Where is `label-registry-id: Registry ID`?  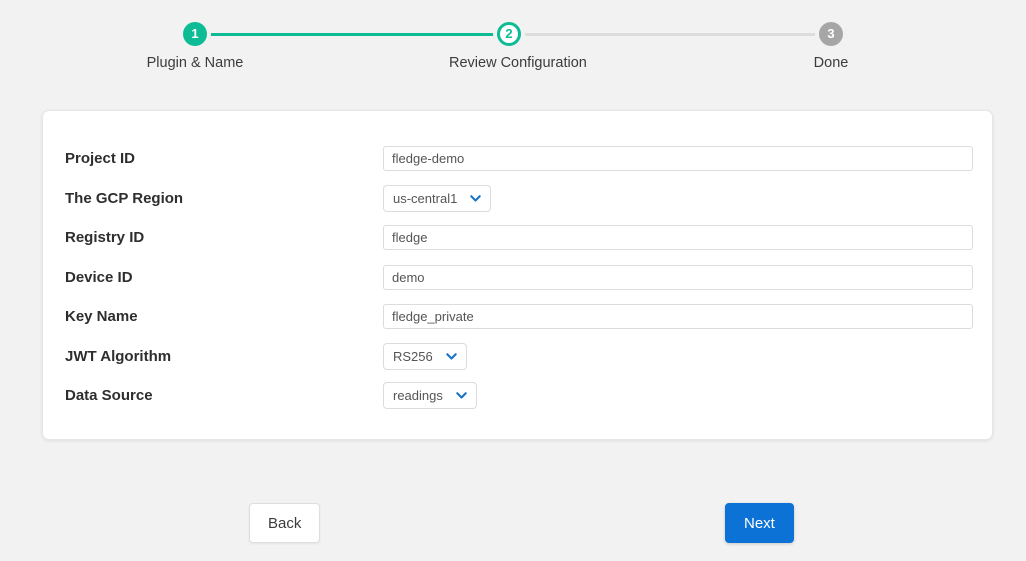 label-registry-id: Registry ID is located at coordinates (105, 238).